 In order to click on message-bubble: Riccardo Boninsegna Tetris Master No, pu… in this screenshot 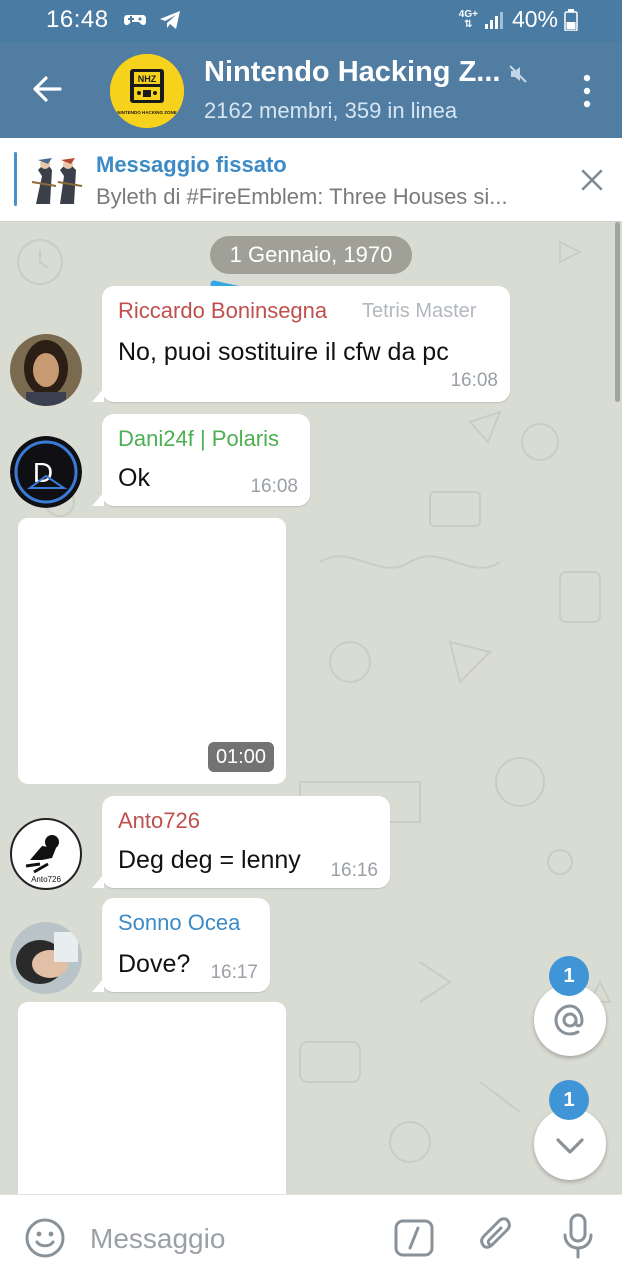, I will do `click(301, 344)`.